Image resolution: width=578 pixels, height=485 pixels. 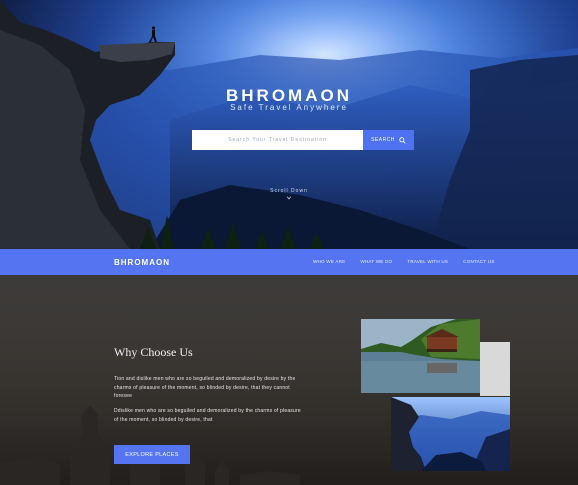 I want to click on search-bar: SEARCH, so click(x=303, y=140).